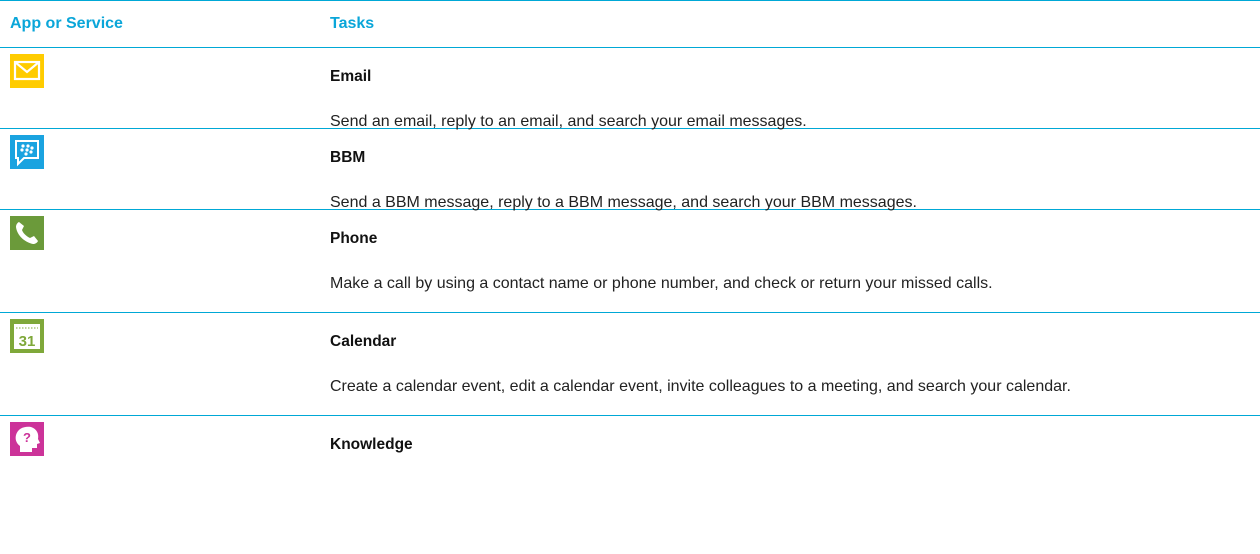 The height and width of the screenshot is (554, 1260). Describe the element at coordinates (363, 341) in the screenshot. I see `row-title: Calendar` at that location.